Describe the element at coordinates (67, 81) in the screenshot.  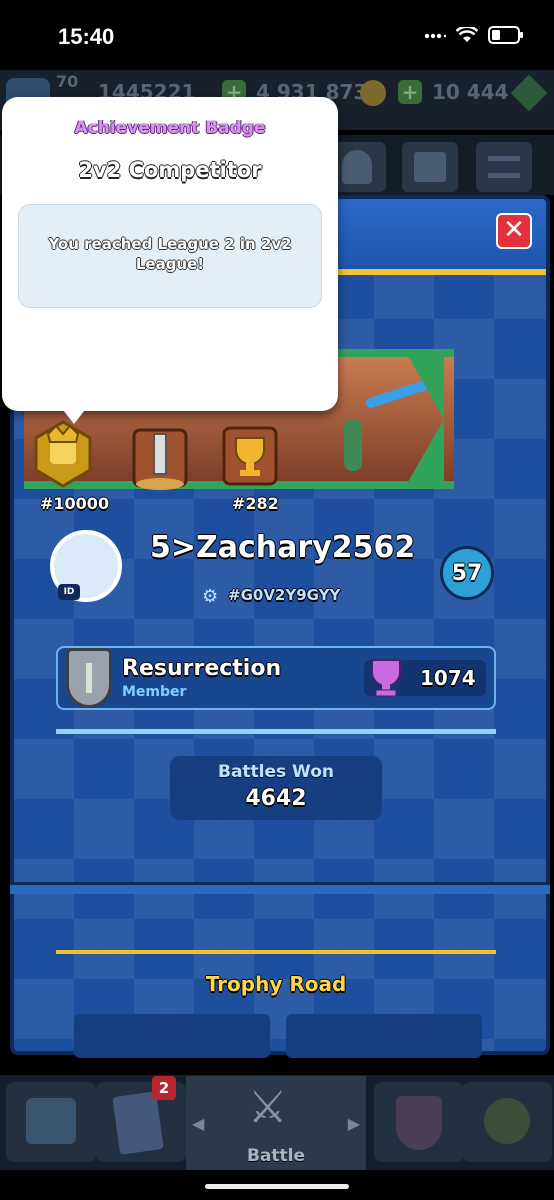
I see `player-level-indicator: 70` at that location.